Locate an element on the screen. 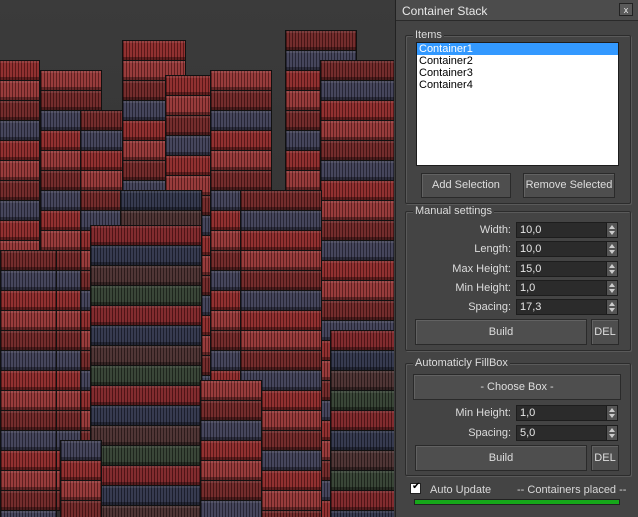  width-input is located at coordinates (563, 230).